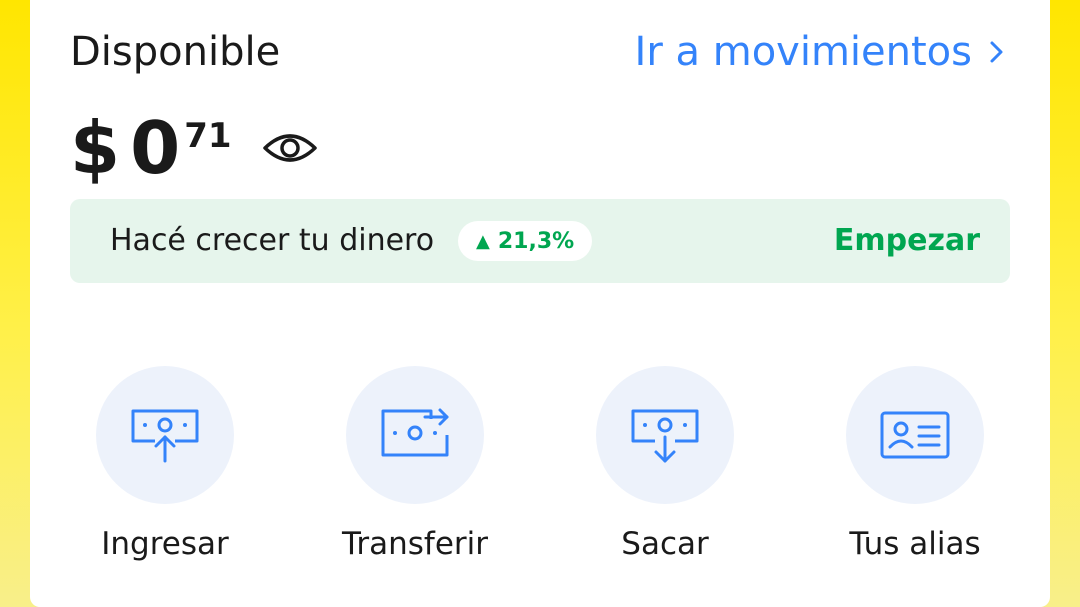 The width and height of the screenshot is (1080, 607). Describe the element at coordinates (996, 52) in the screenshot. I see `chevron-right-icon` at that location.